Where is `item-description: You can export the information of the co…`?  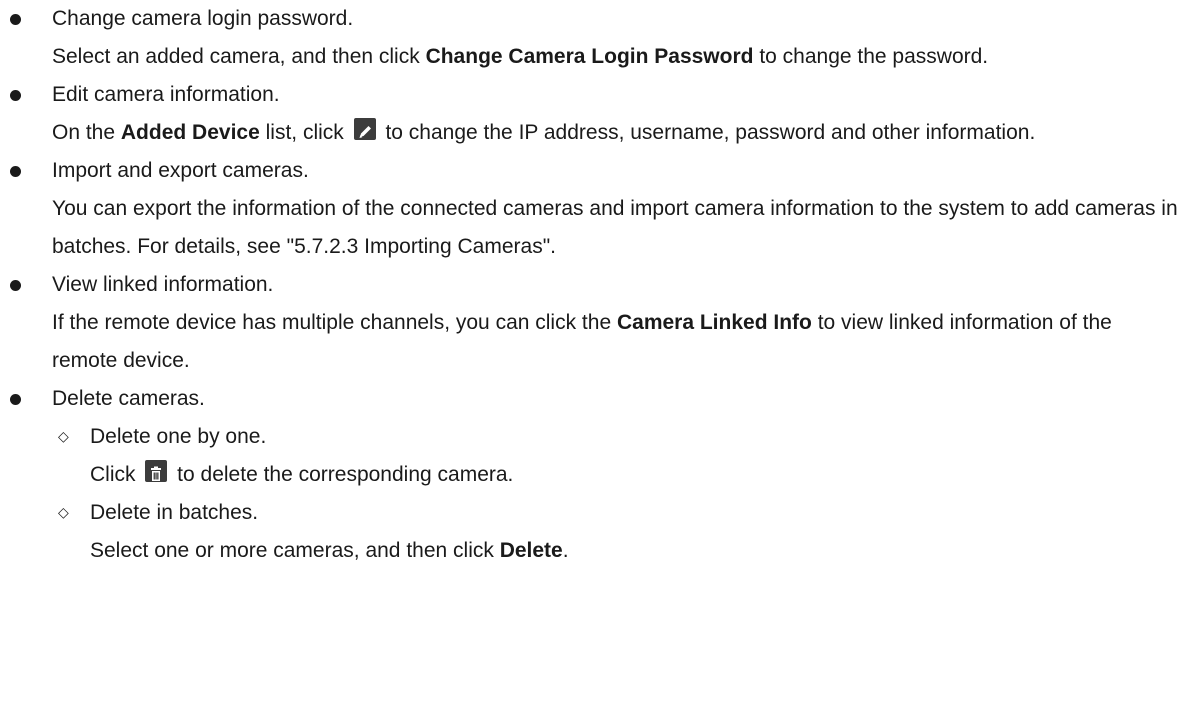 item-description: You can export the information of the co… is located at coordinates (615, 227).